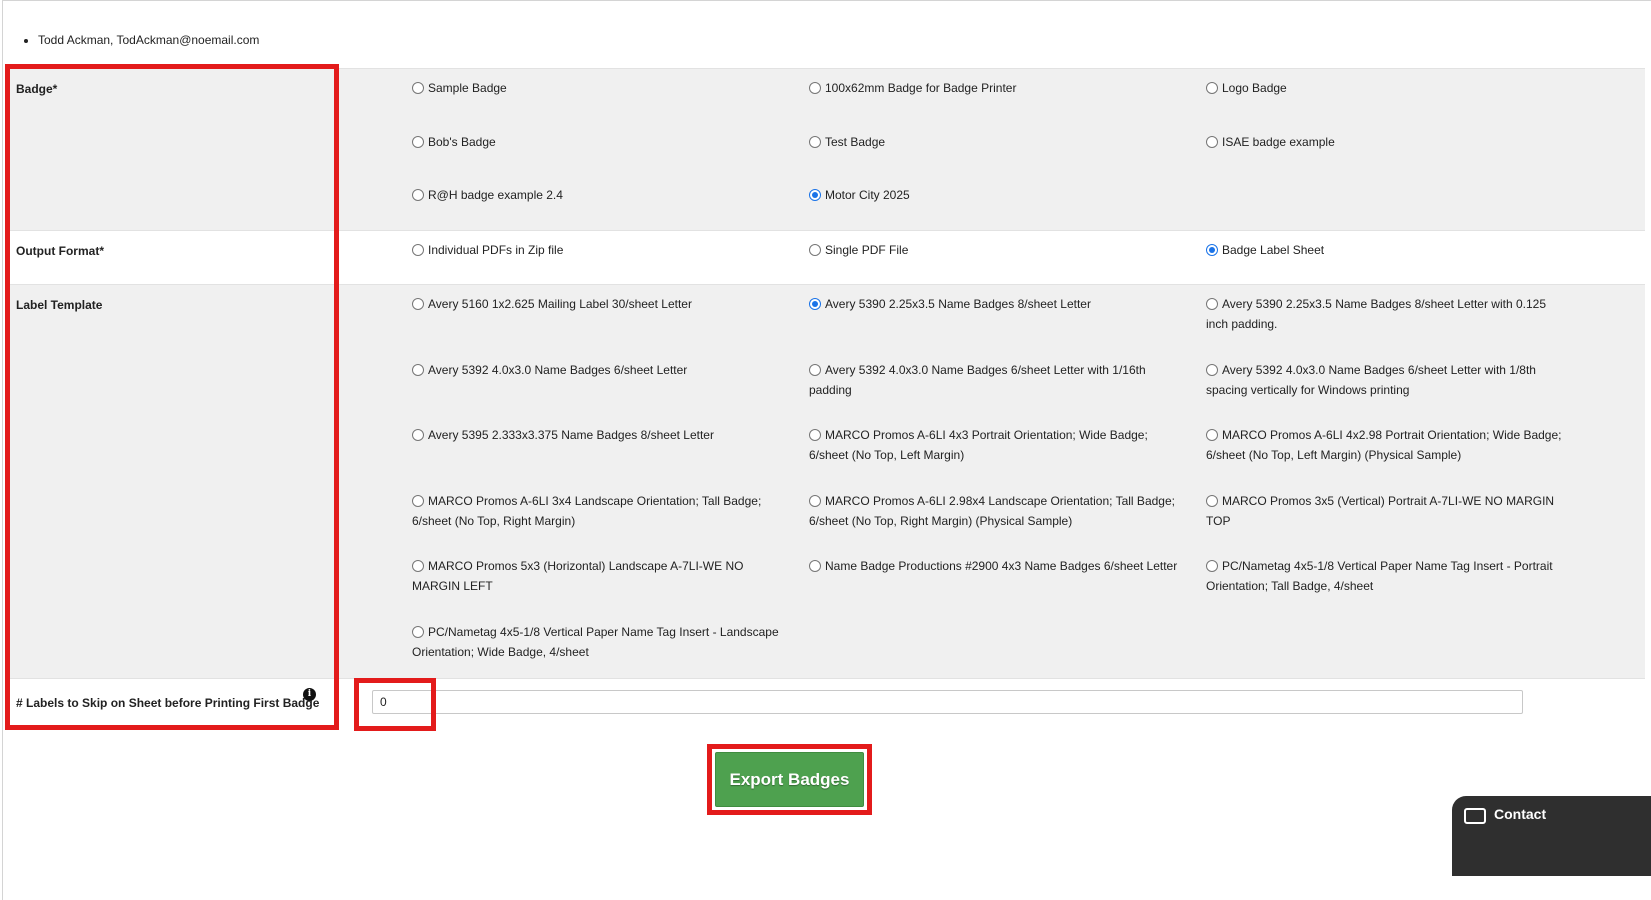  What do you see at coordinates (1520, 814) in the screenshot?
I see `chat-widget-label: Contact` at bounding box center [1520, 814].